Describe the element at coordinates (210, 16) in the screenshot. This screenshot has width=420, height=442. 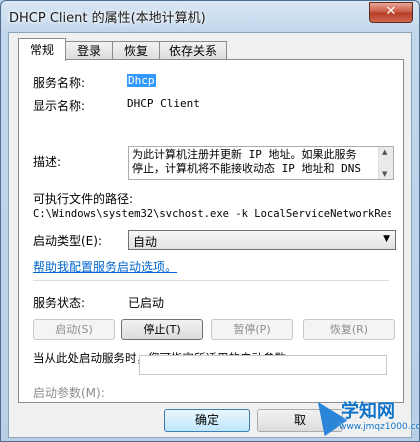
I see `title-bar: DHCP Client 的属性(本地计算机) ✕` at that location.